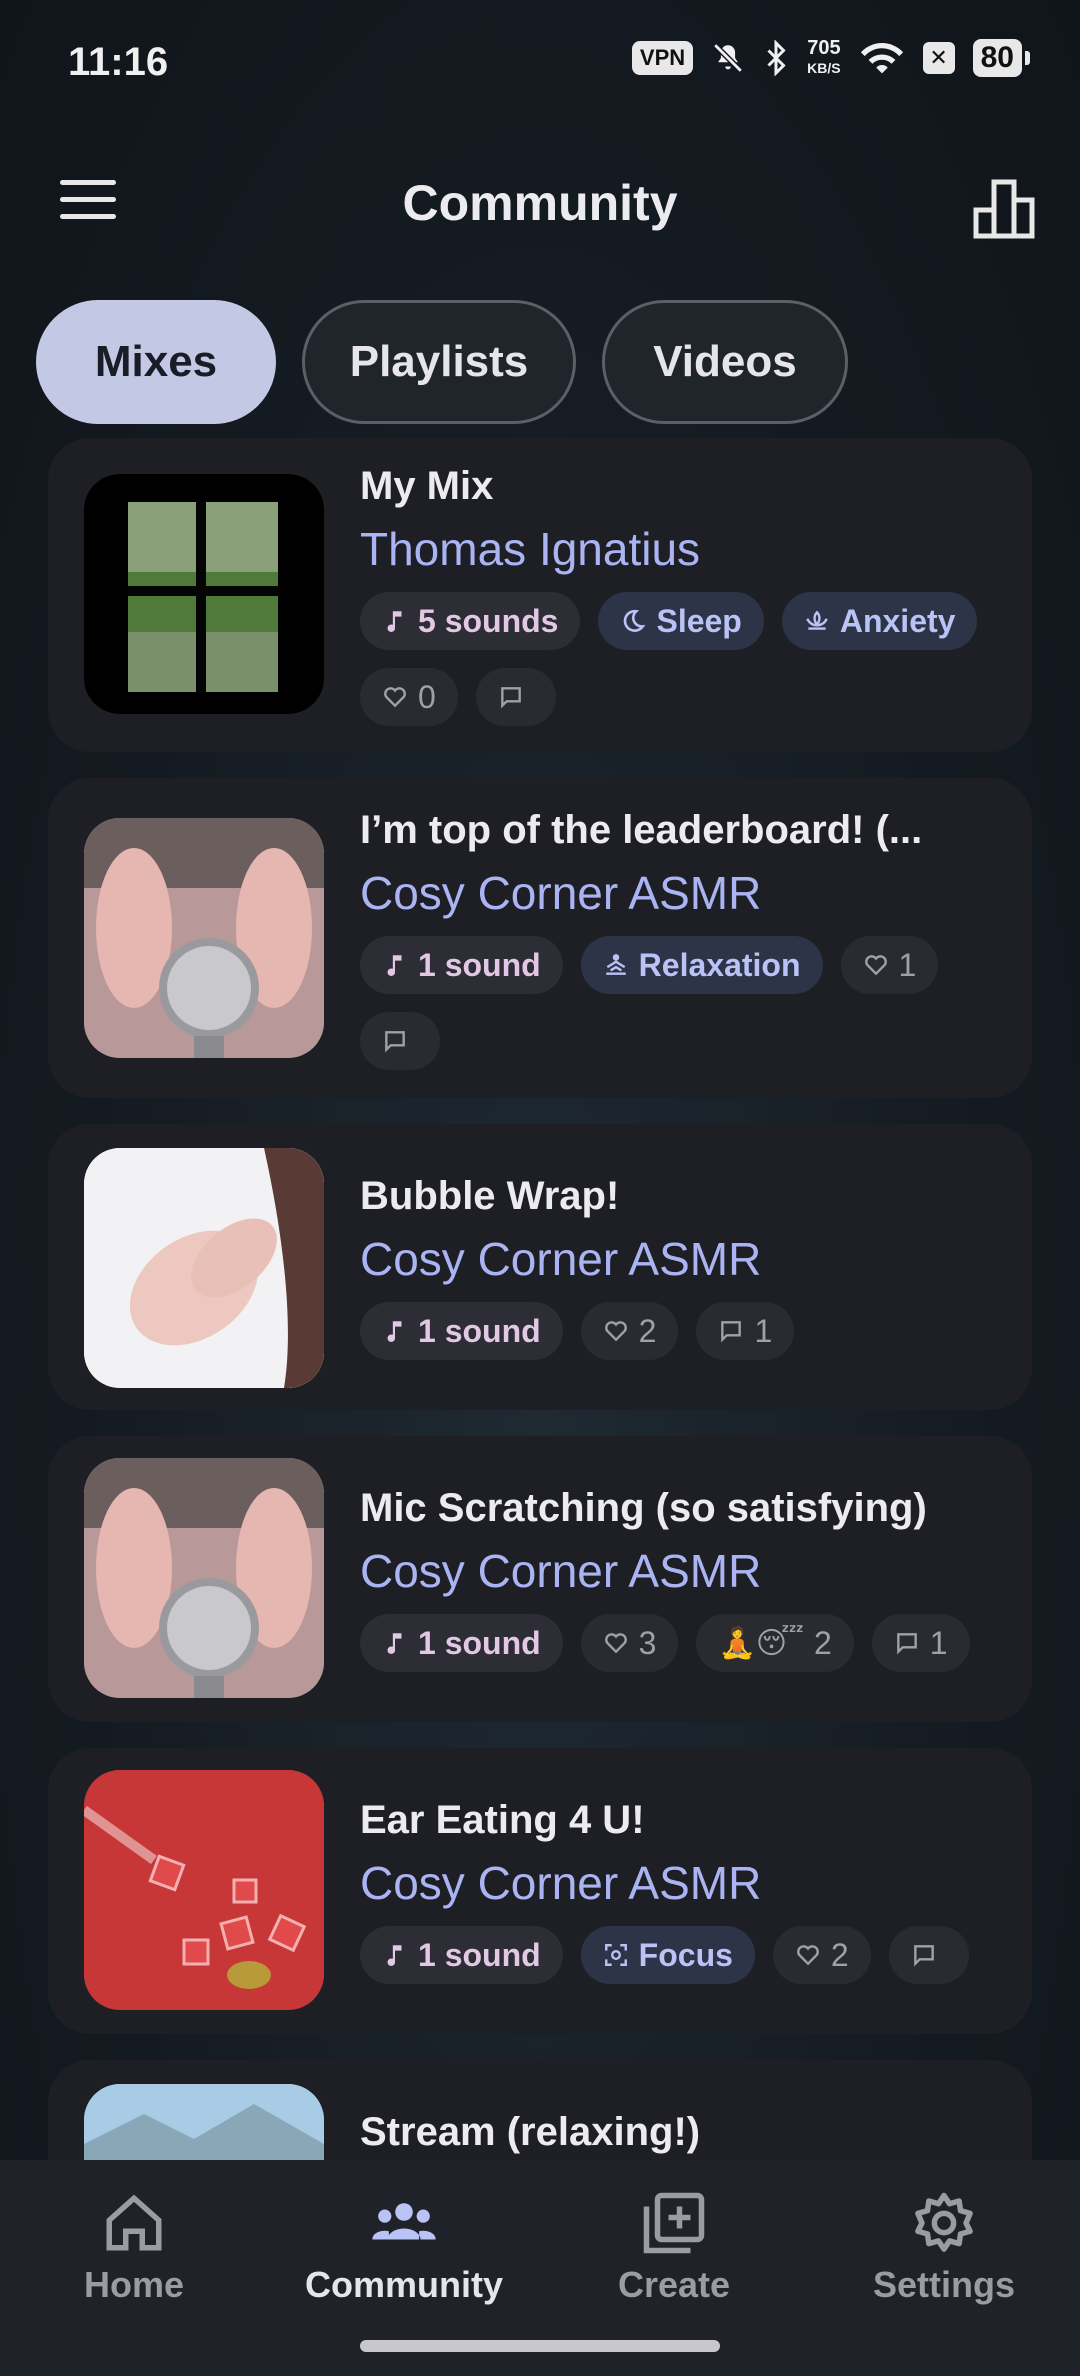  What do you see at coordinates (674, 2223) in the screenshot?
I see `create-icon` at bounding box center [674, 2223].